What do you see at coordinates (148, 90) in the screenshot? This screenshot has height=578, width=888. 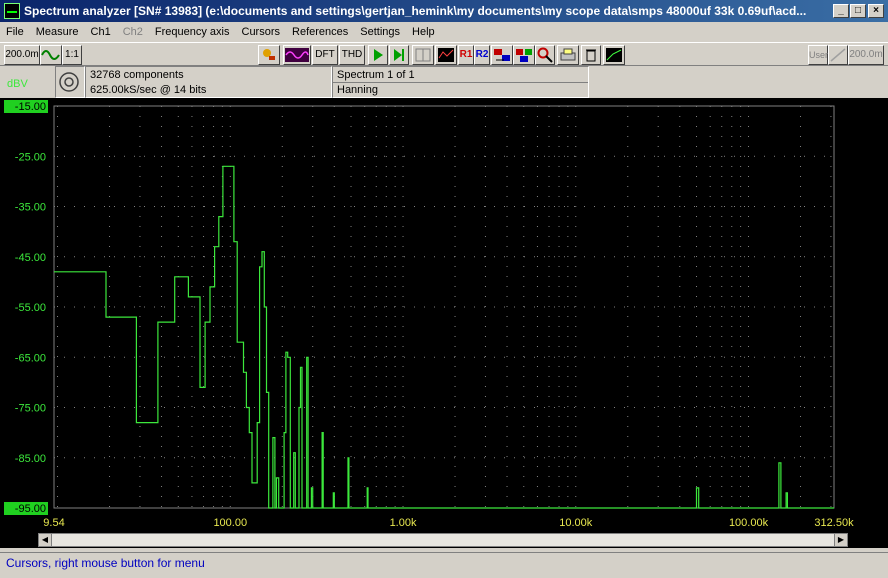 I see `sample-rate: 625.00kS/sec @ 14 bits` at bounding box center [148, 90].